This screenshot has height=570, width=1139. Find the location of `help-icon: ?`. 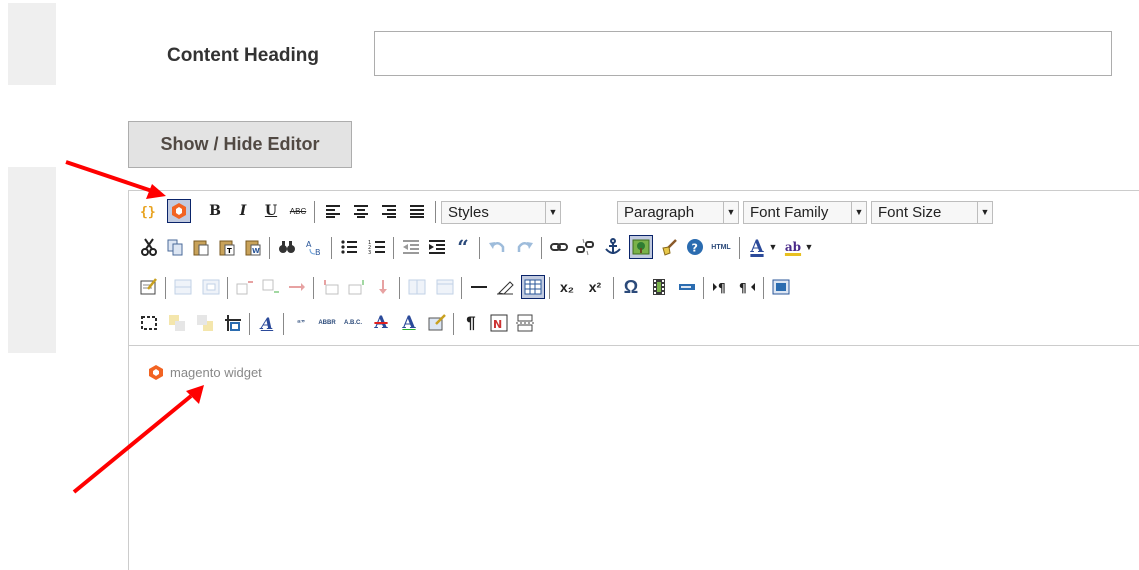

help-icon: ? is located at coordinates (695, 247).